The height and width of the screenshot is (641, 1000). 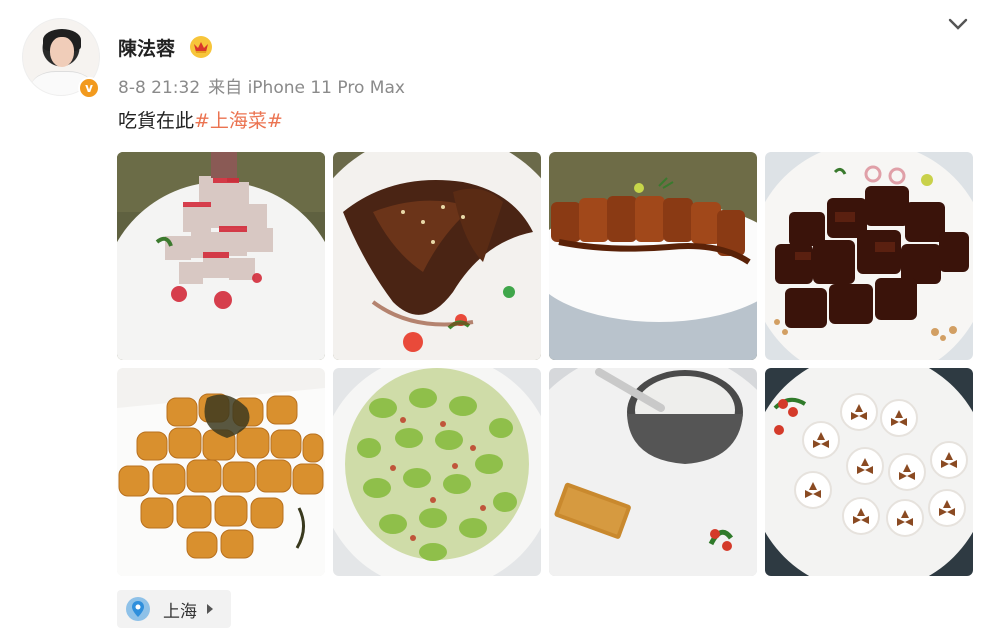 I want to click on post-meta: 8-8 21:32 来自 iPhone 11 Pro Max, so click(x=261, y=85).